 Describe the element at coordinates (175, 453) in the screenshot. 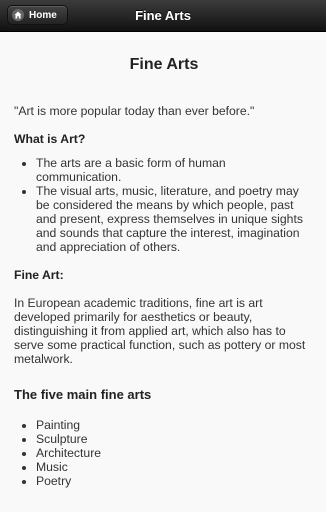

I see `list-item: Architecture` at that location.